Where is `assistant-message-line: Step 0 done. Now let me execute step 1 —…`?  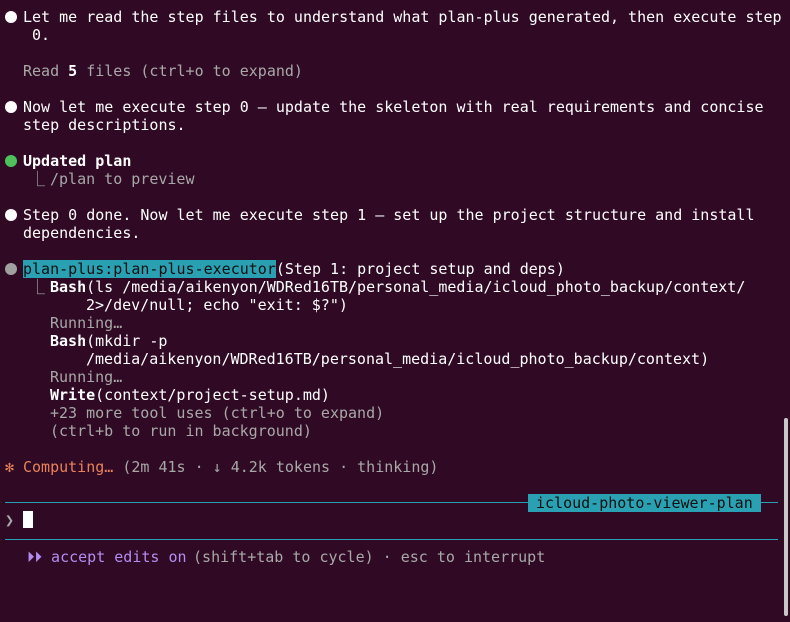
assistant-message-line: Step 0 done. Now let me execute step 1 —… is located at coordinates (389, 215).